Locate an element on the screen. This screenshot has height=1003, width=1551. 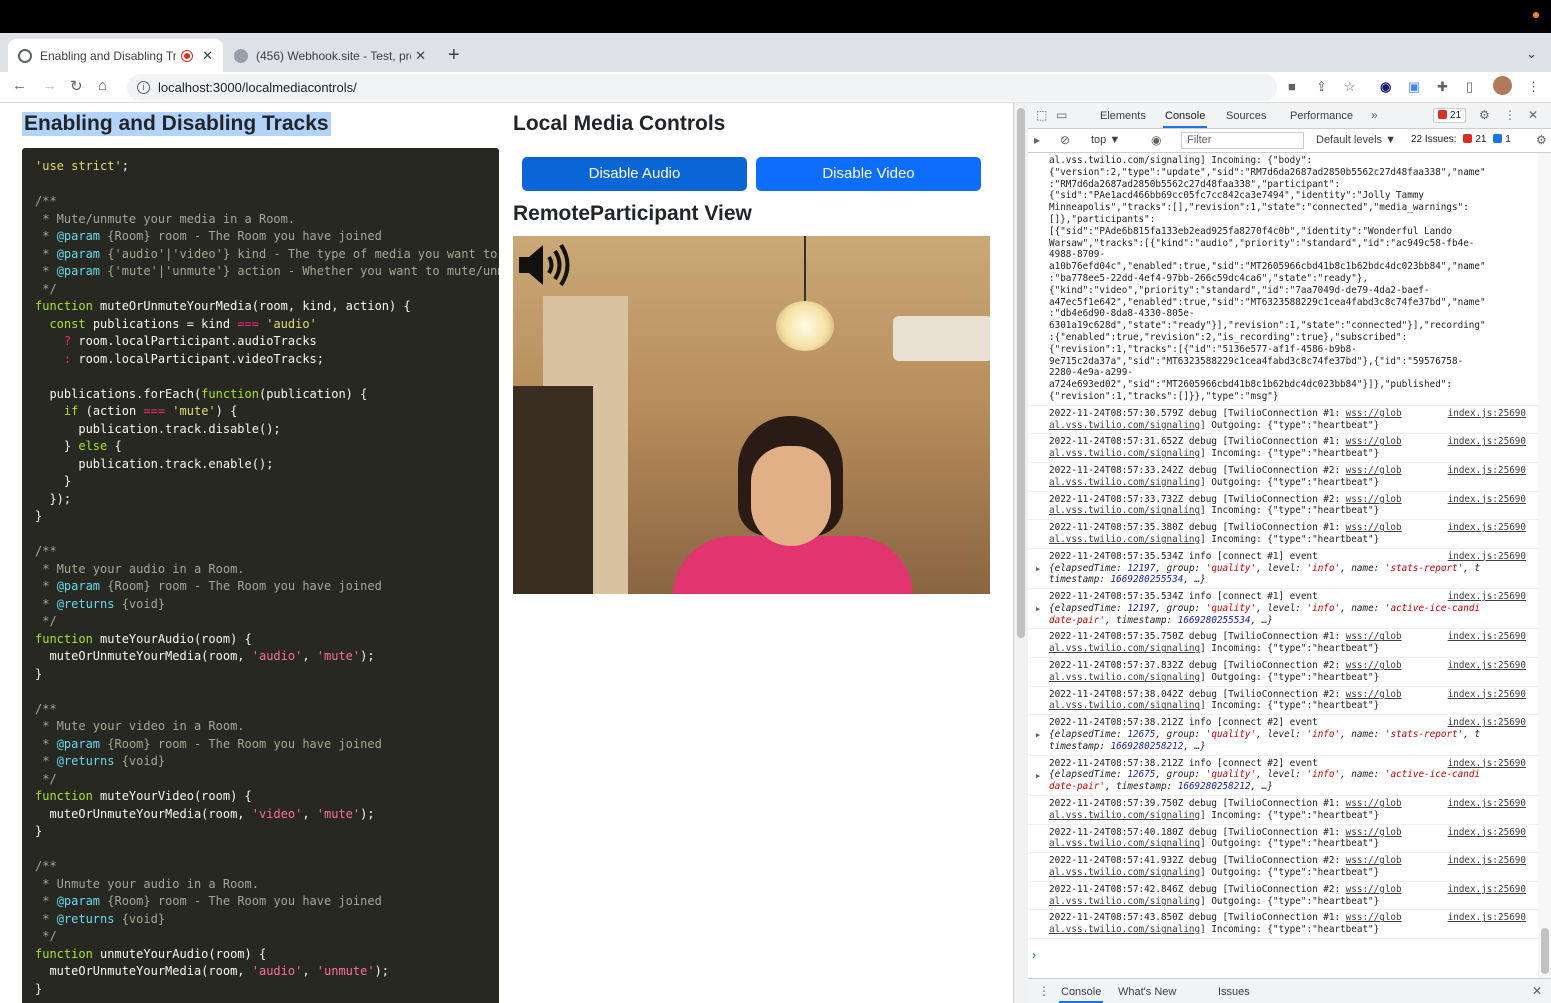
sidebar-toggle-icon: ▸ is located at coordinates (1037, 140).